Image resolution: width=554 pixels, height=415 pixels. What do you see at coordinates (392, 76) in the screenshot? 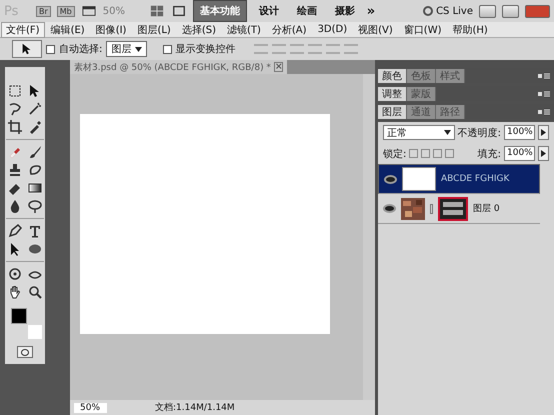
I see `panel-tab: 颜色` at bounding box center [392, 76].